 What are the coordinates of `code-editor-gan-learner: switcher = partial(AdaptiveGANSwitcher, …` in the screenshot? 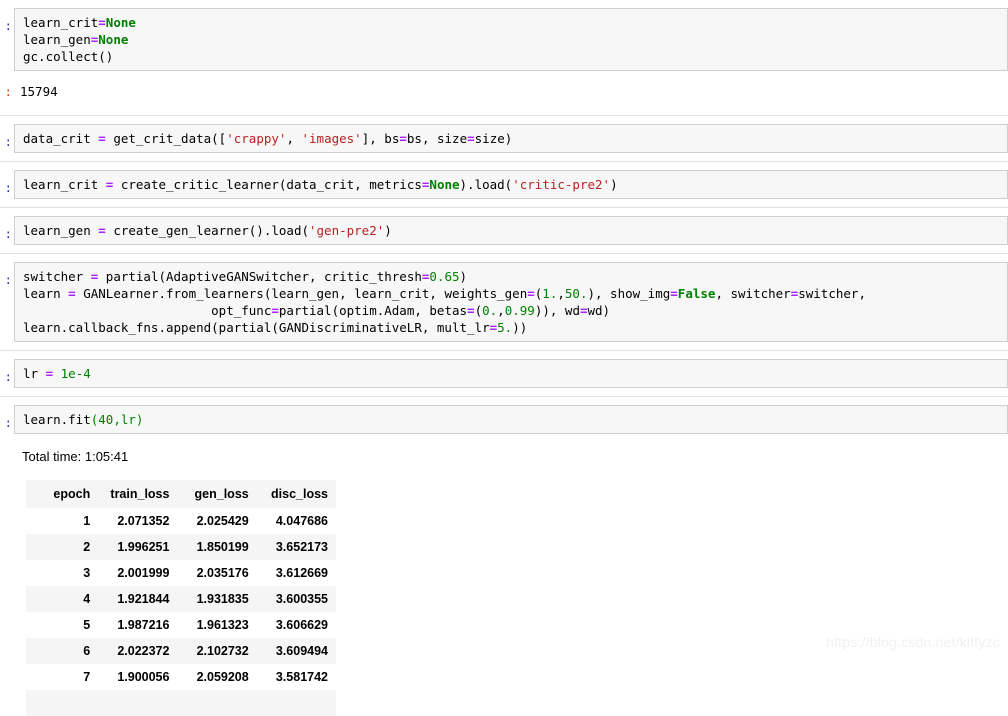 It's located at (511, 302).